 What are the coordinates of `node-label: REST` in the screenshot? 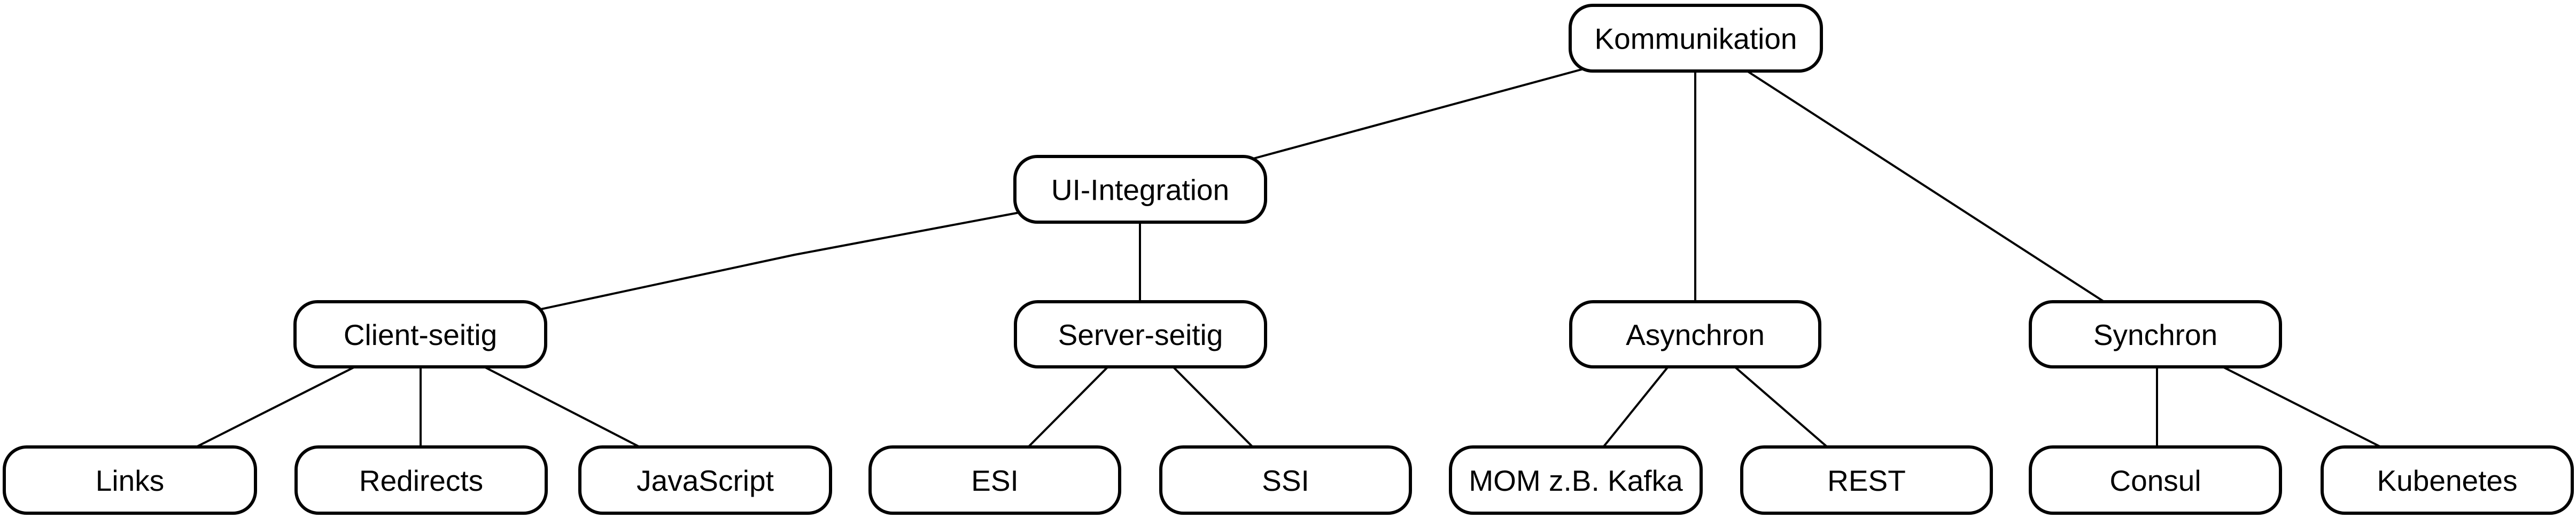 It's located at (1866, 480).